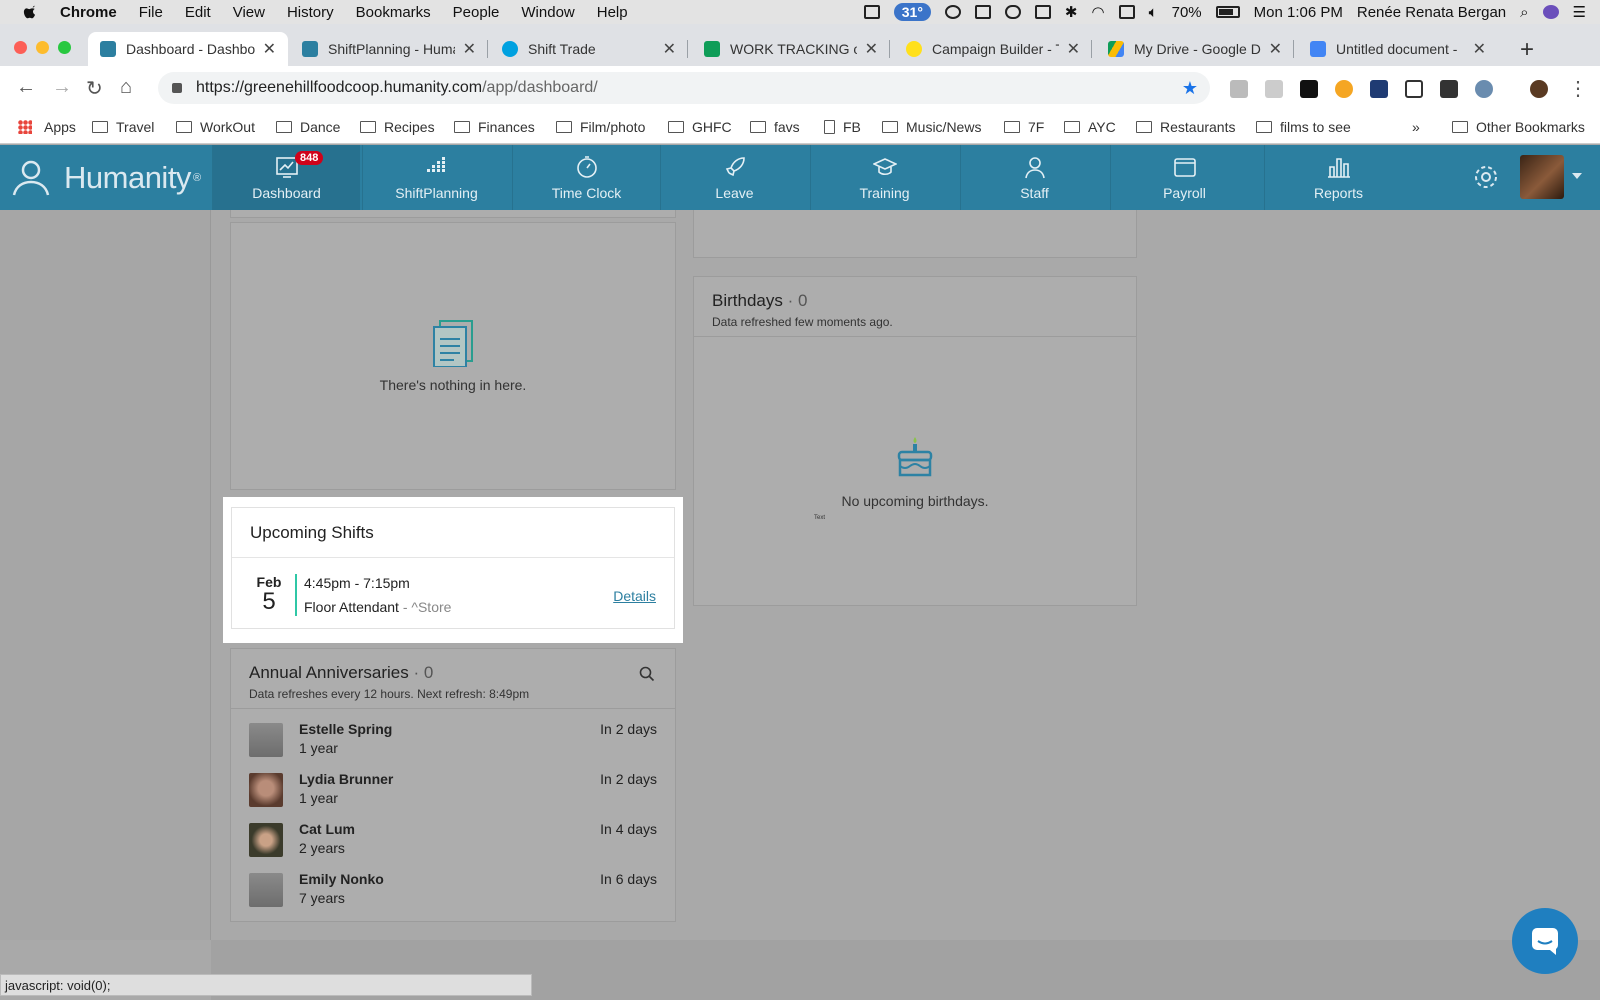 Image resolution: width=1600 pixels, height=1000 pixels. I want to click on anniversary-row: Lydia Brunner 1 year In 2 days, so click(453, 788).